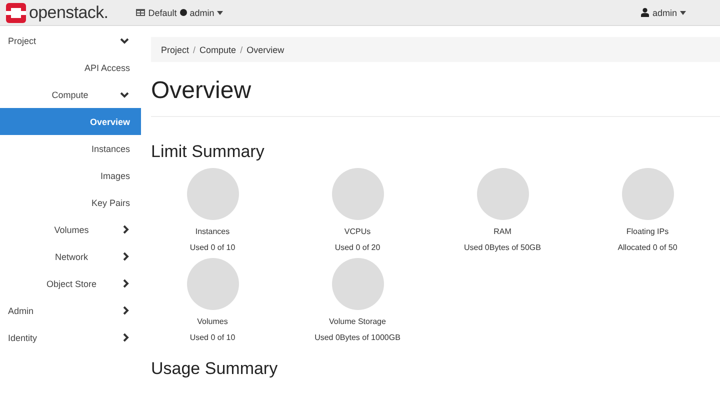  What do you see at coordinates (218, 49) in the screenshot?
I see `breadcrumb-link: Compute` at bounding box center [218, 49].